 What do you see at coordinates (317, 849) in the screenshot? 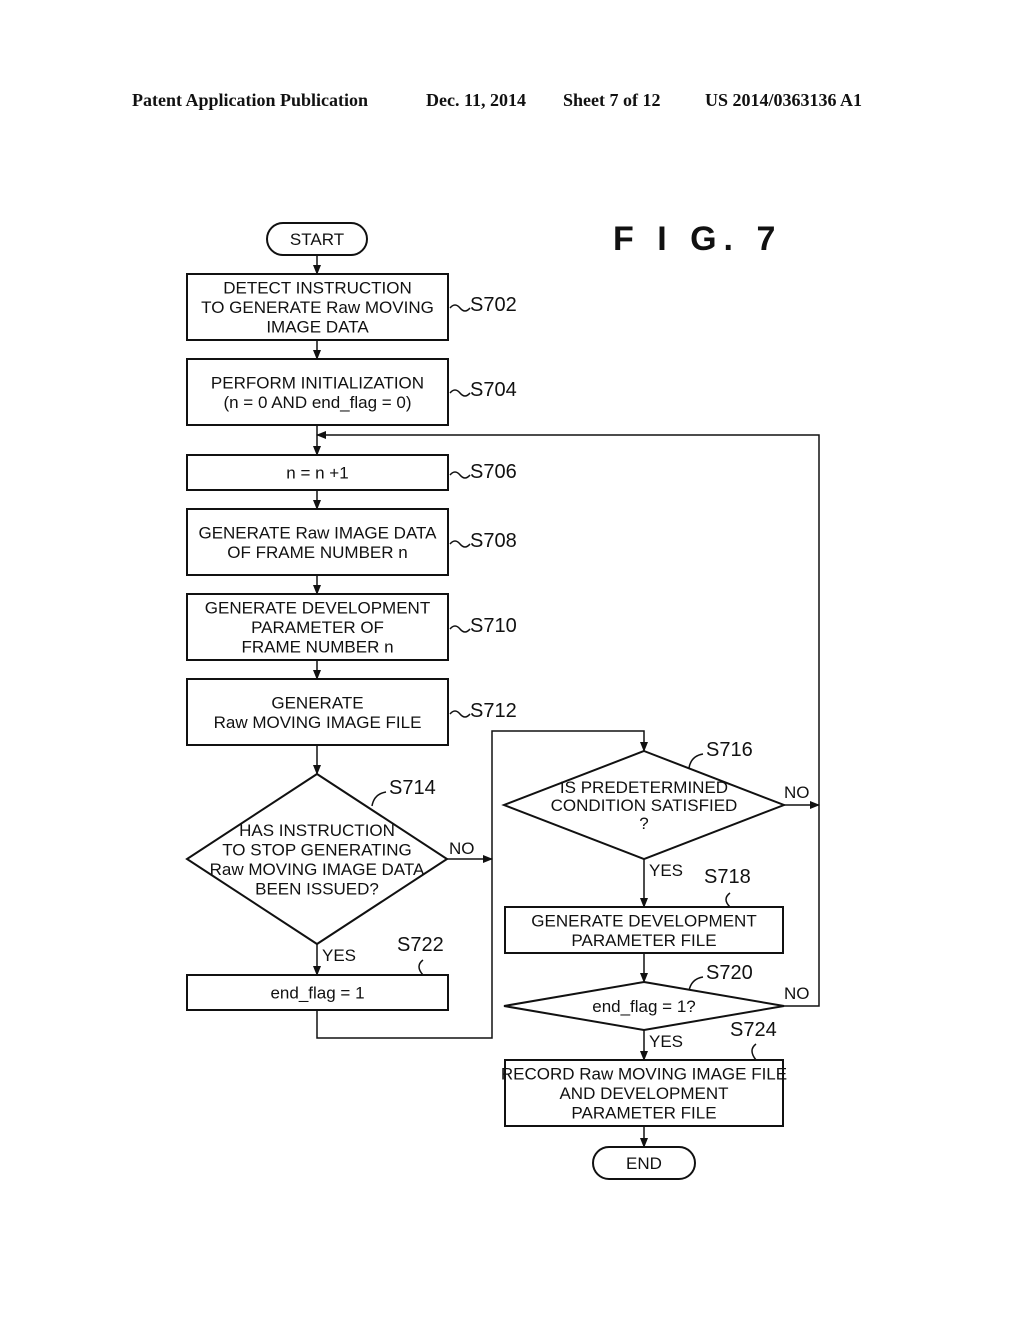
I see `s714-text: TO STOP GENERATING` at bounding box center [317, 849].